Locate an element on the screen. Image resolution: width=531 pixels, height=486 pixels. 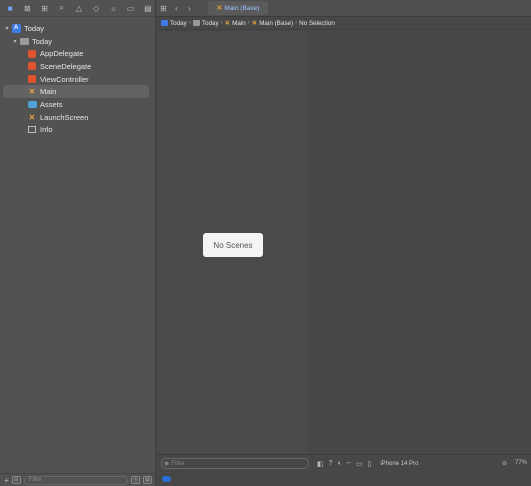
zoom-level: 77% is located at coordinates (521, 463).